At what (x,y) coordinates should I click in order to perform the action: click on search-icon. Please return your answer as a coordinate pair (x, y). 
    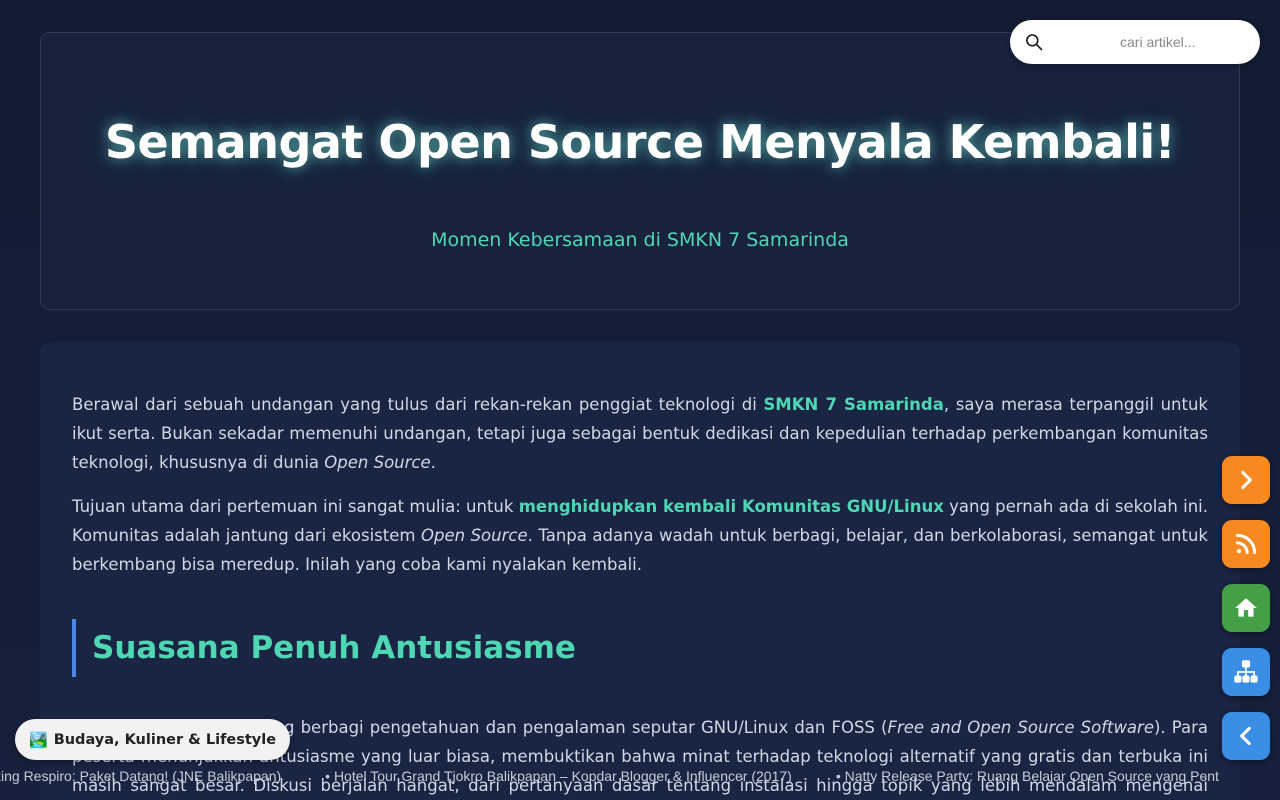
    Looking at the image, I should click on (1034, 42).